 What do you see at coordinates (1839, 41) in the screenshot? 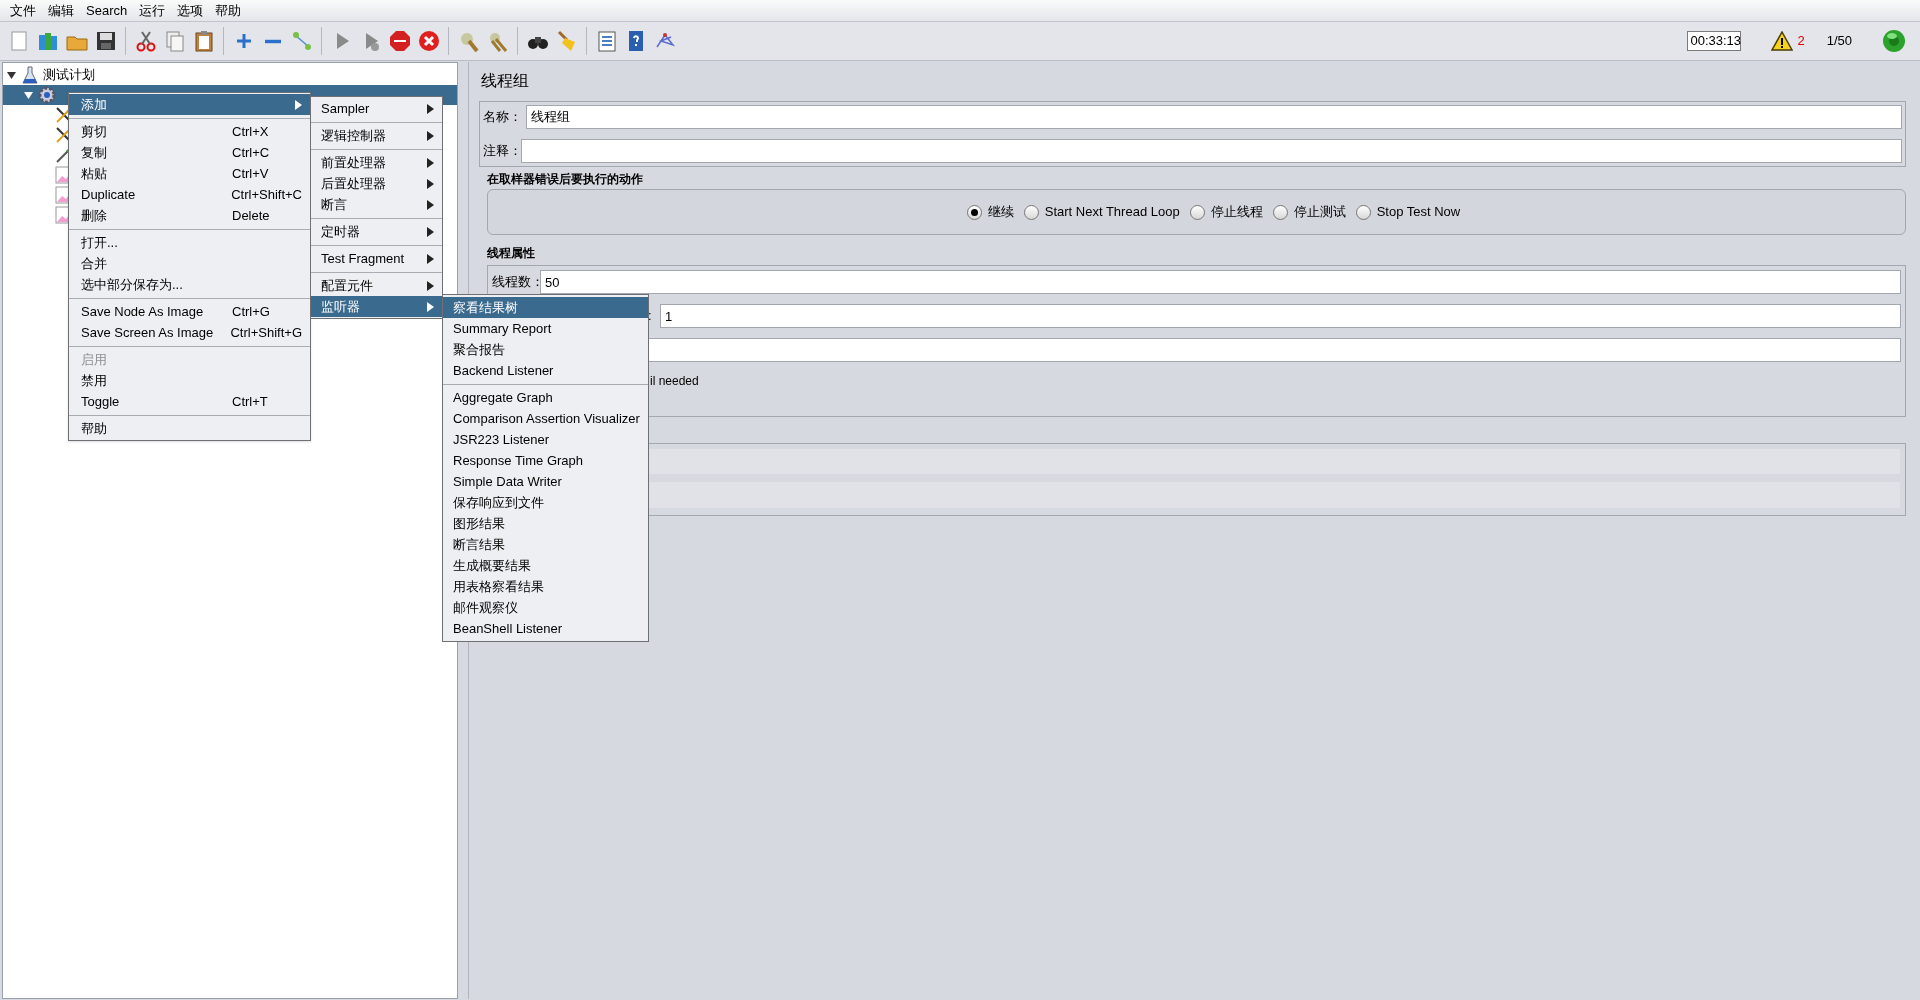
I see `active-threads-count: 1/50` at bounding box center [1839, 41].